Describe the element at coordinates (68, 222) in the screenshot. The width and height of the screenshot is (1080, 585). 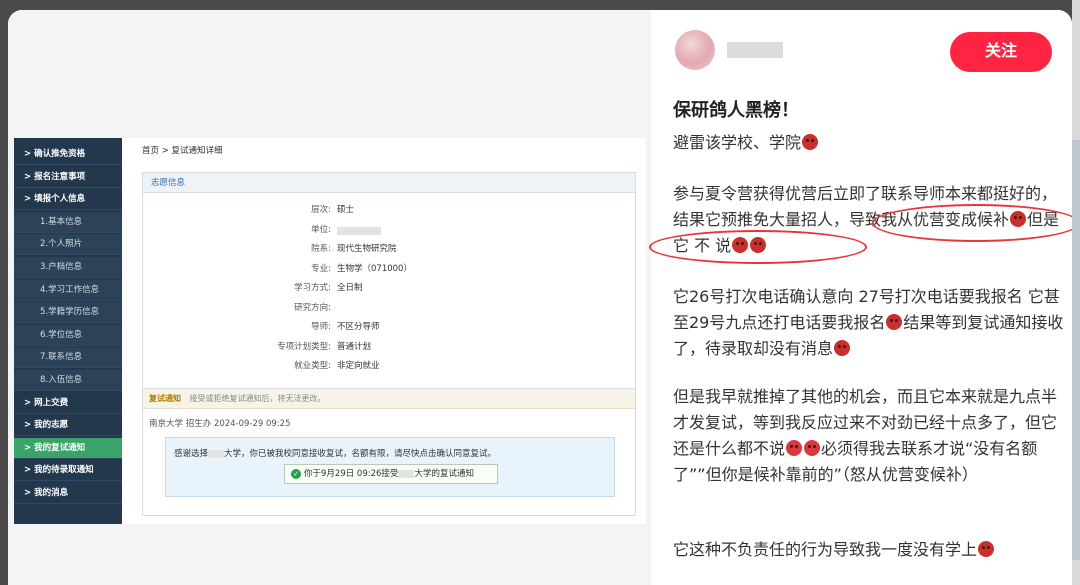
I see `sidebar-item: 1.基本信息` at that location.